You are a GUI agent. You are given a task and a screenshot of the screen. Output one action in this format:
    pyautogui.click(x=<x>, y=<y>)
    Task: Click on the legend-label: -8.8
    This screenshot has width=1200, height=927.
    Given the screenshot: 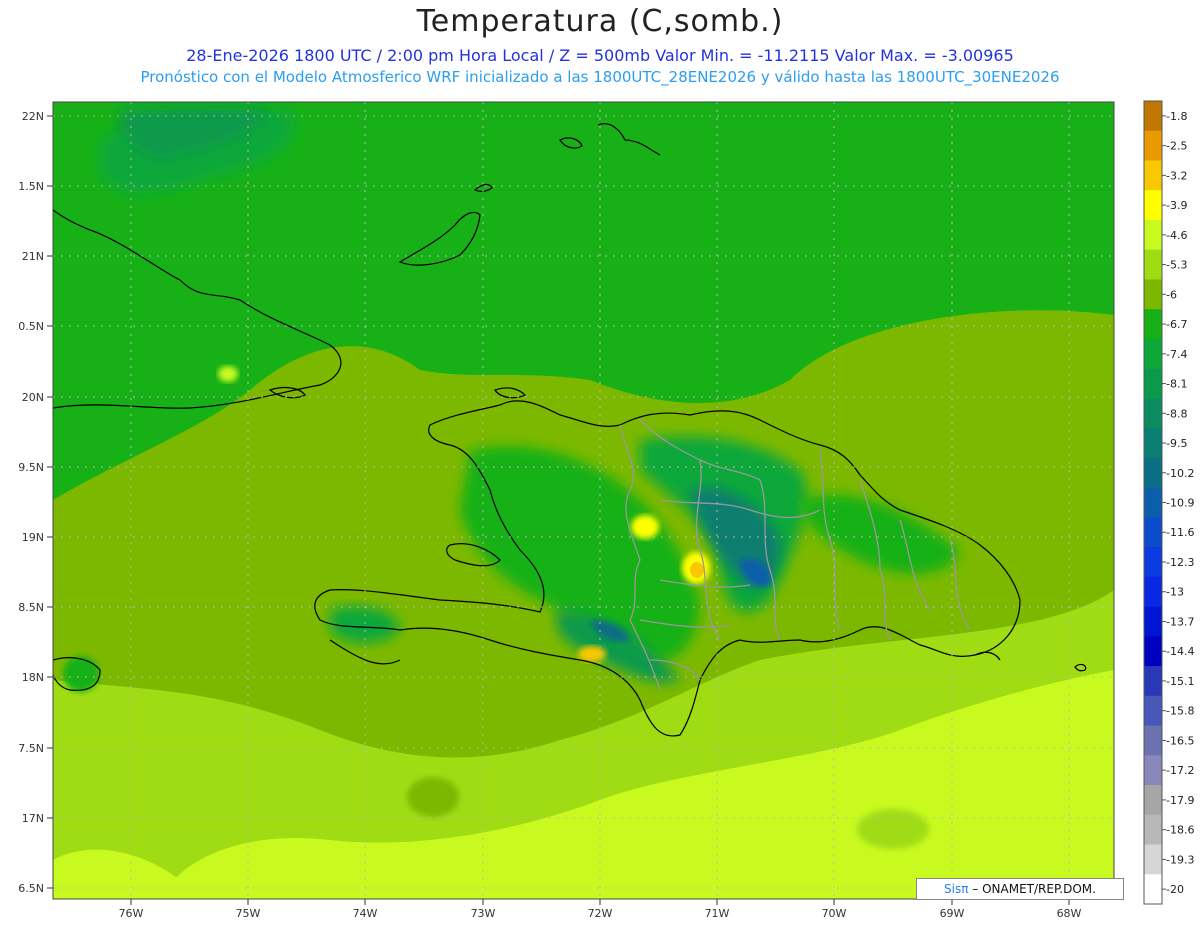 What is the action you would take?
    pyautogui.click(x=1176, y=413)
    